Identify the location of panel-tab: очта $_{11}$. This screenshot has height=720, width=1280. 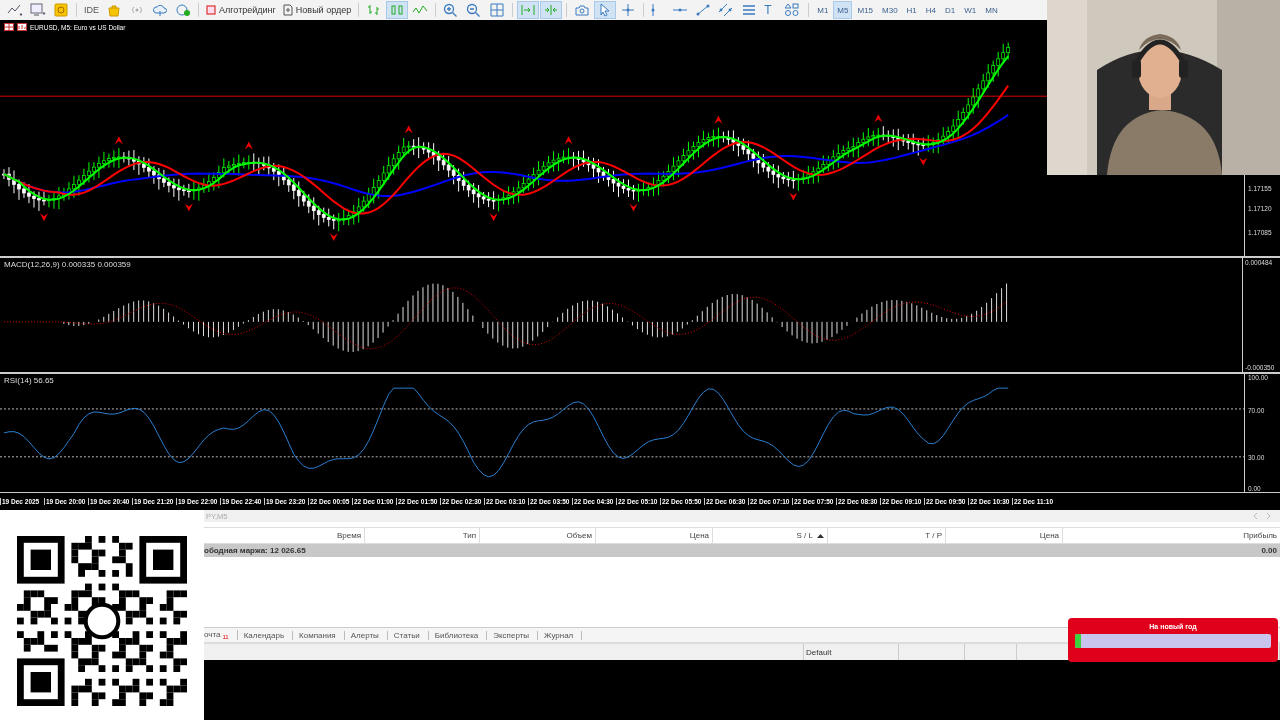
(221, 635).